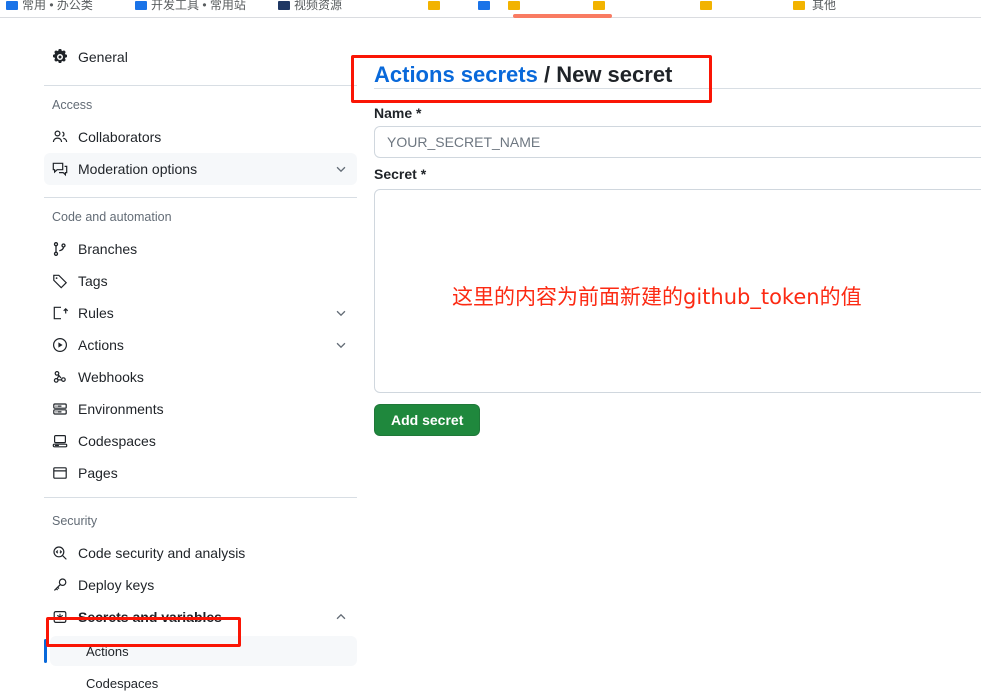  What do you see at coordinates (150, 617) in the screenshot?
I see `sidebar-item-label-secrets-and-variables: Secrets and variables` at bounding box center [150, 617].